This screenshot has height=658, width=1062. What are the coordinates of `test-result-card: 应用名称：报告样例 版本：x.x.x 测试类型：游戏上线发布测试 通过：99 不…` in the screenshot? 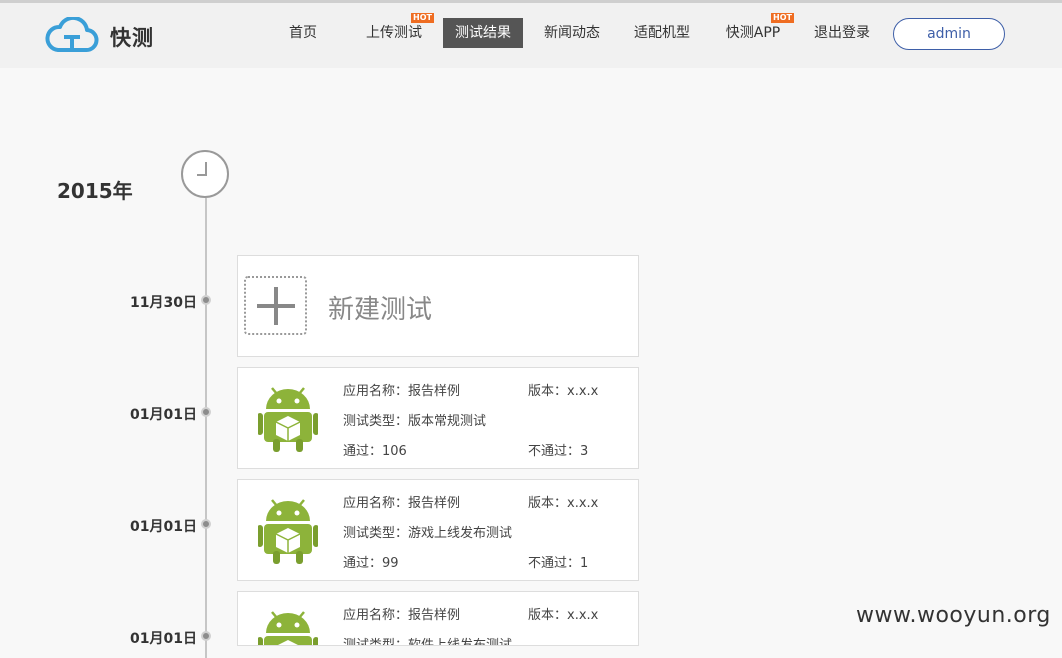 It's located at (438, 530).